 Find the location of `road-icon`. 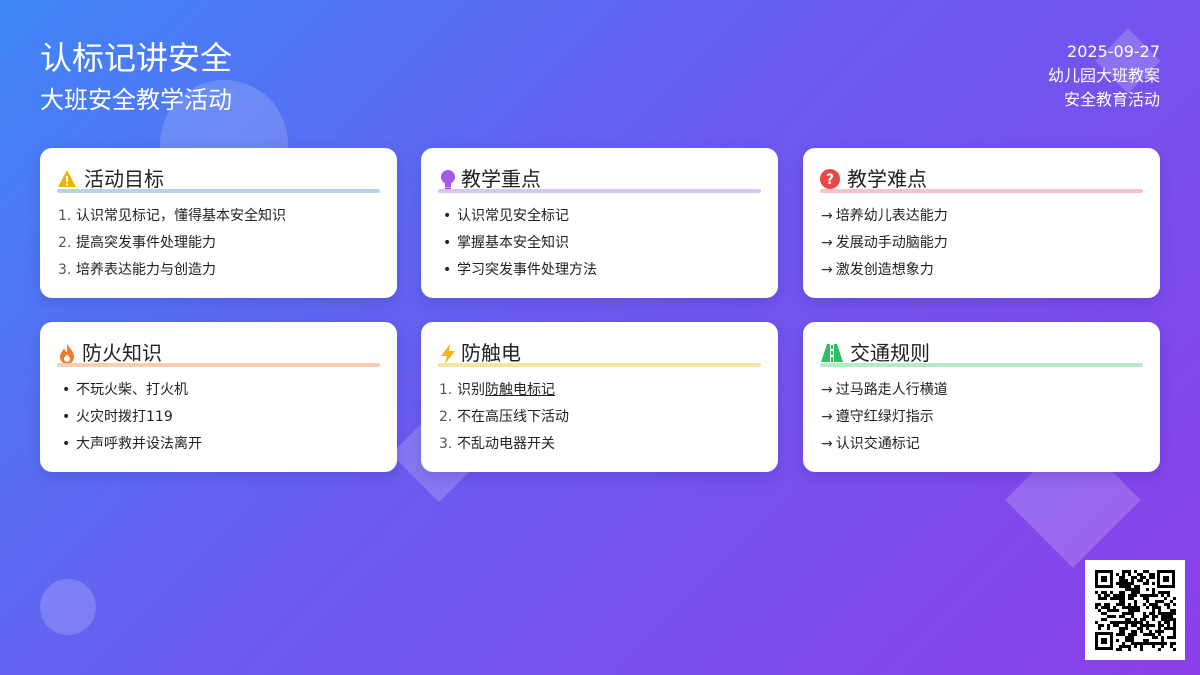

road-icon is located at coordinates (832, 353).